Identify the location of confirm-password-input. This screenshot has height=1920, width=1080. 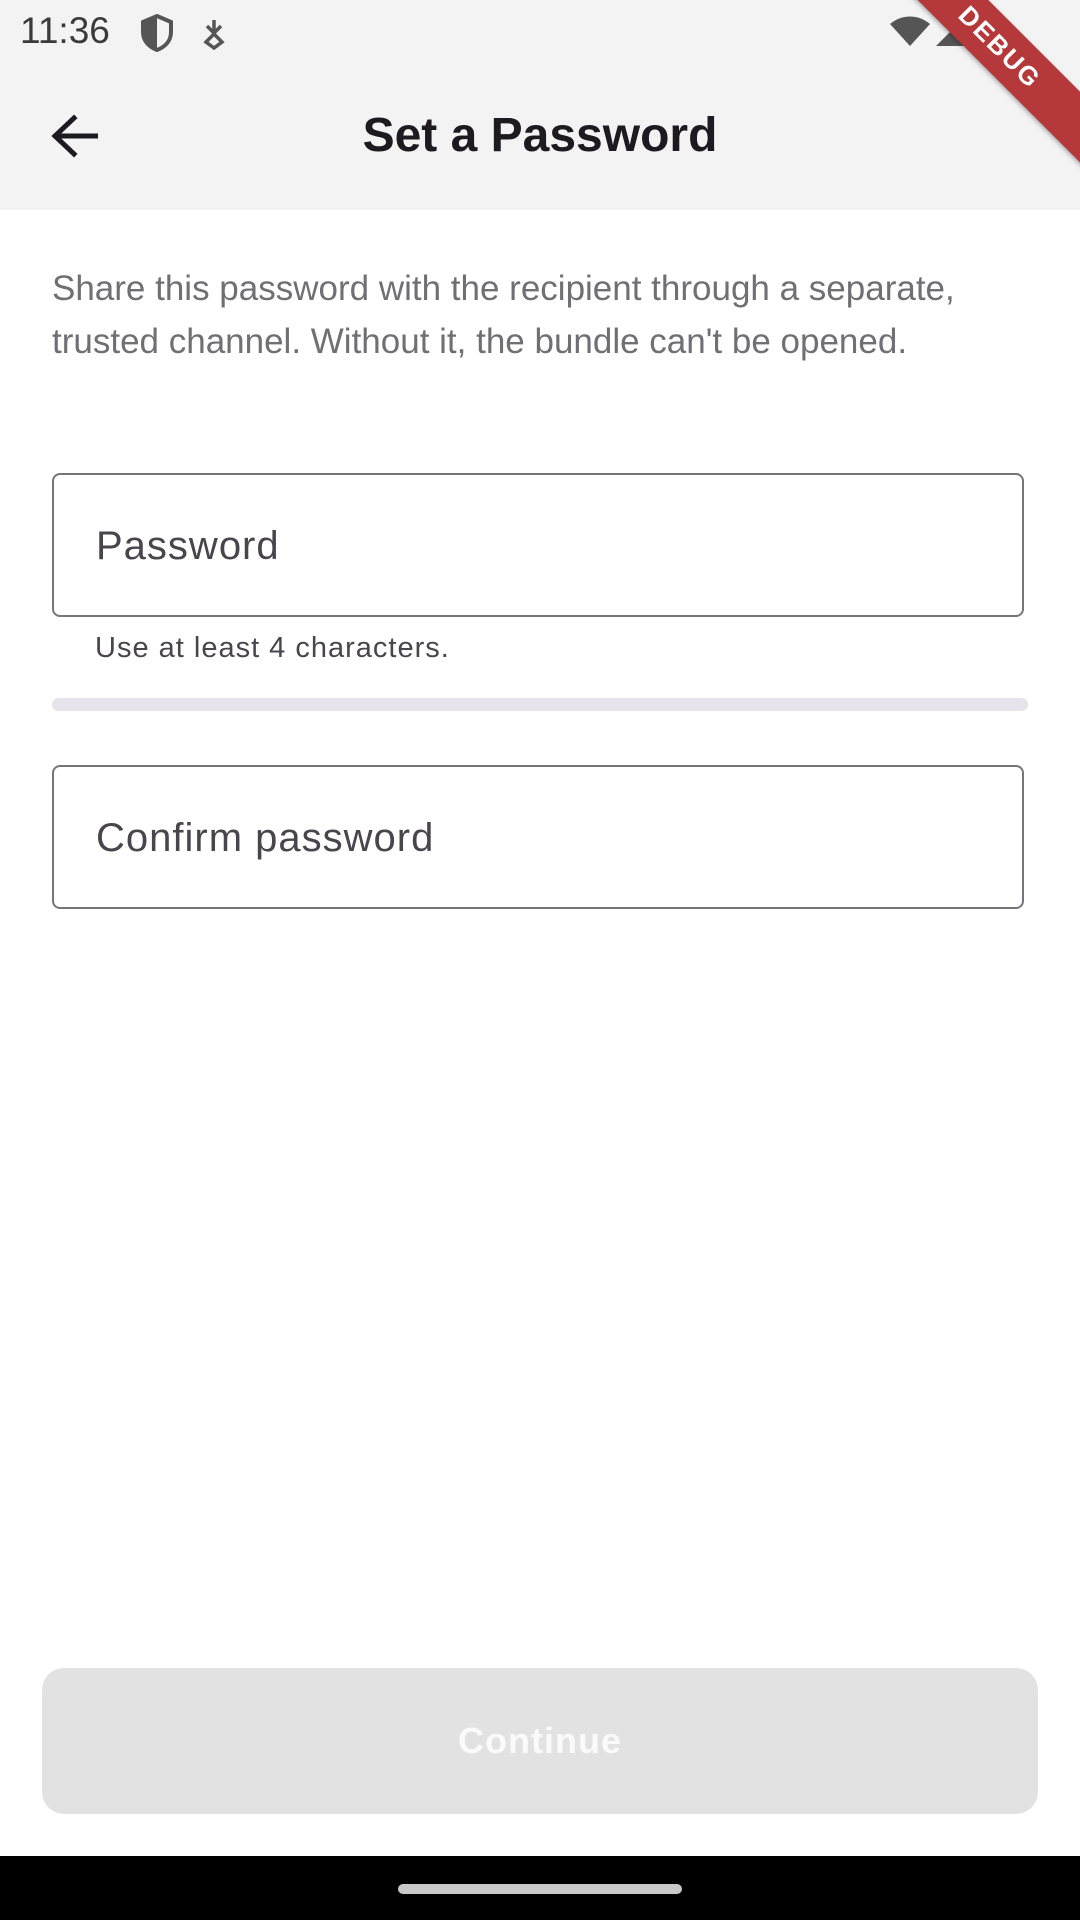
(536, 838).